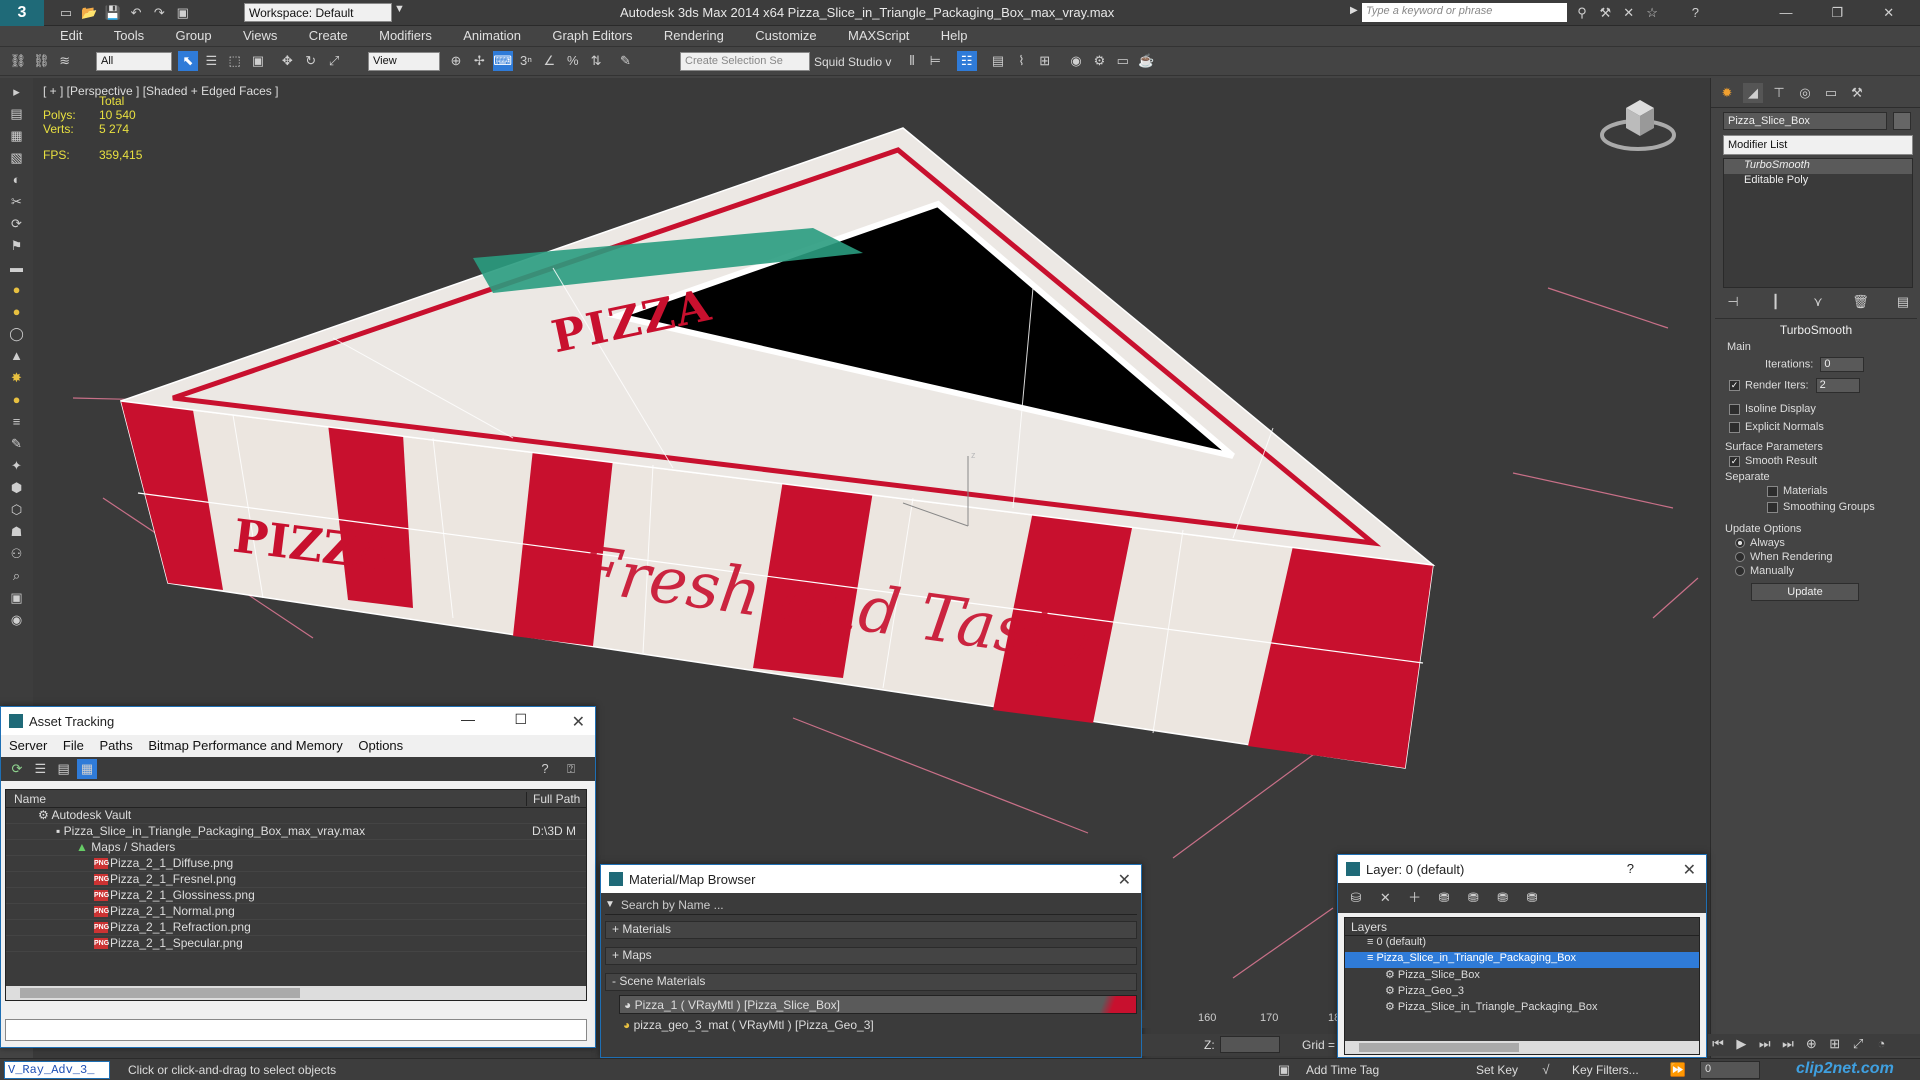 The image size is (1920, 1080). I want to click on tools-icon: ⚒, so click(1605, 13).